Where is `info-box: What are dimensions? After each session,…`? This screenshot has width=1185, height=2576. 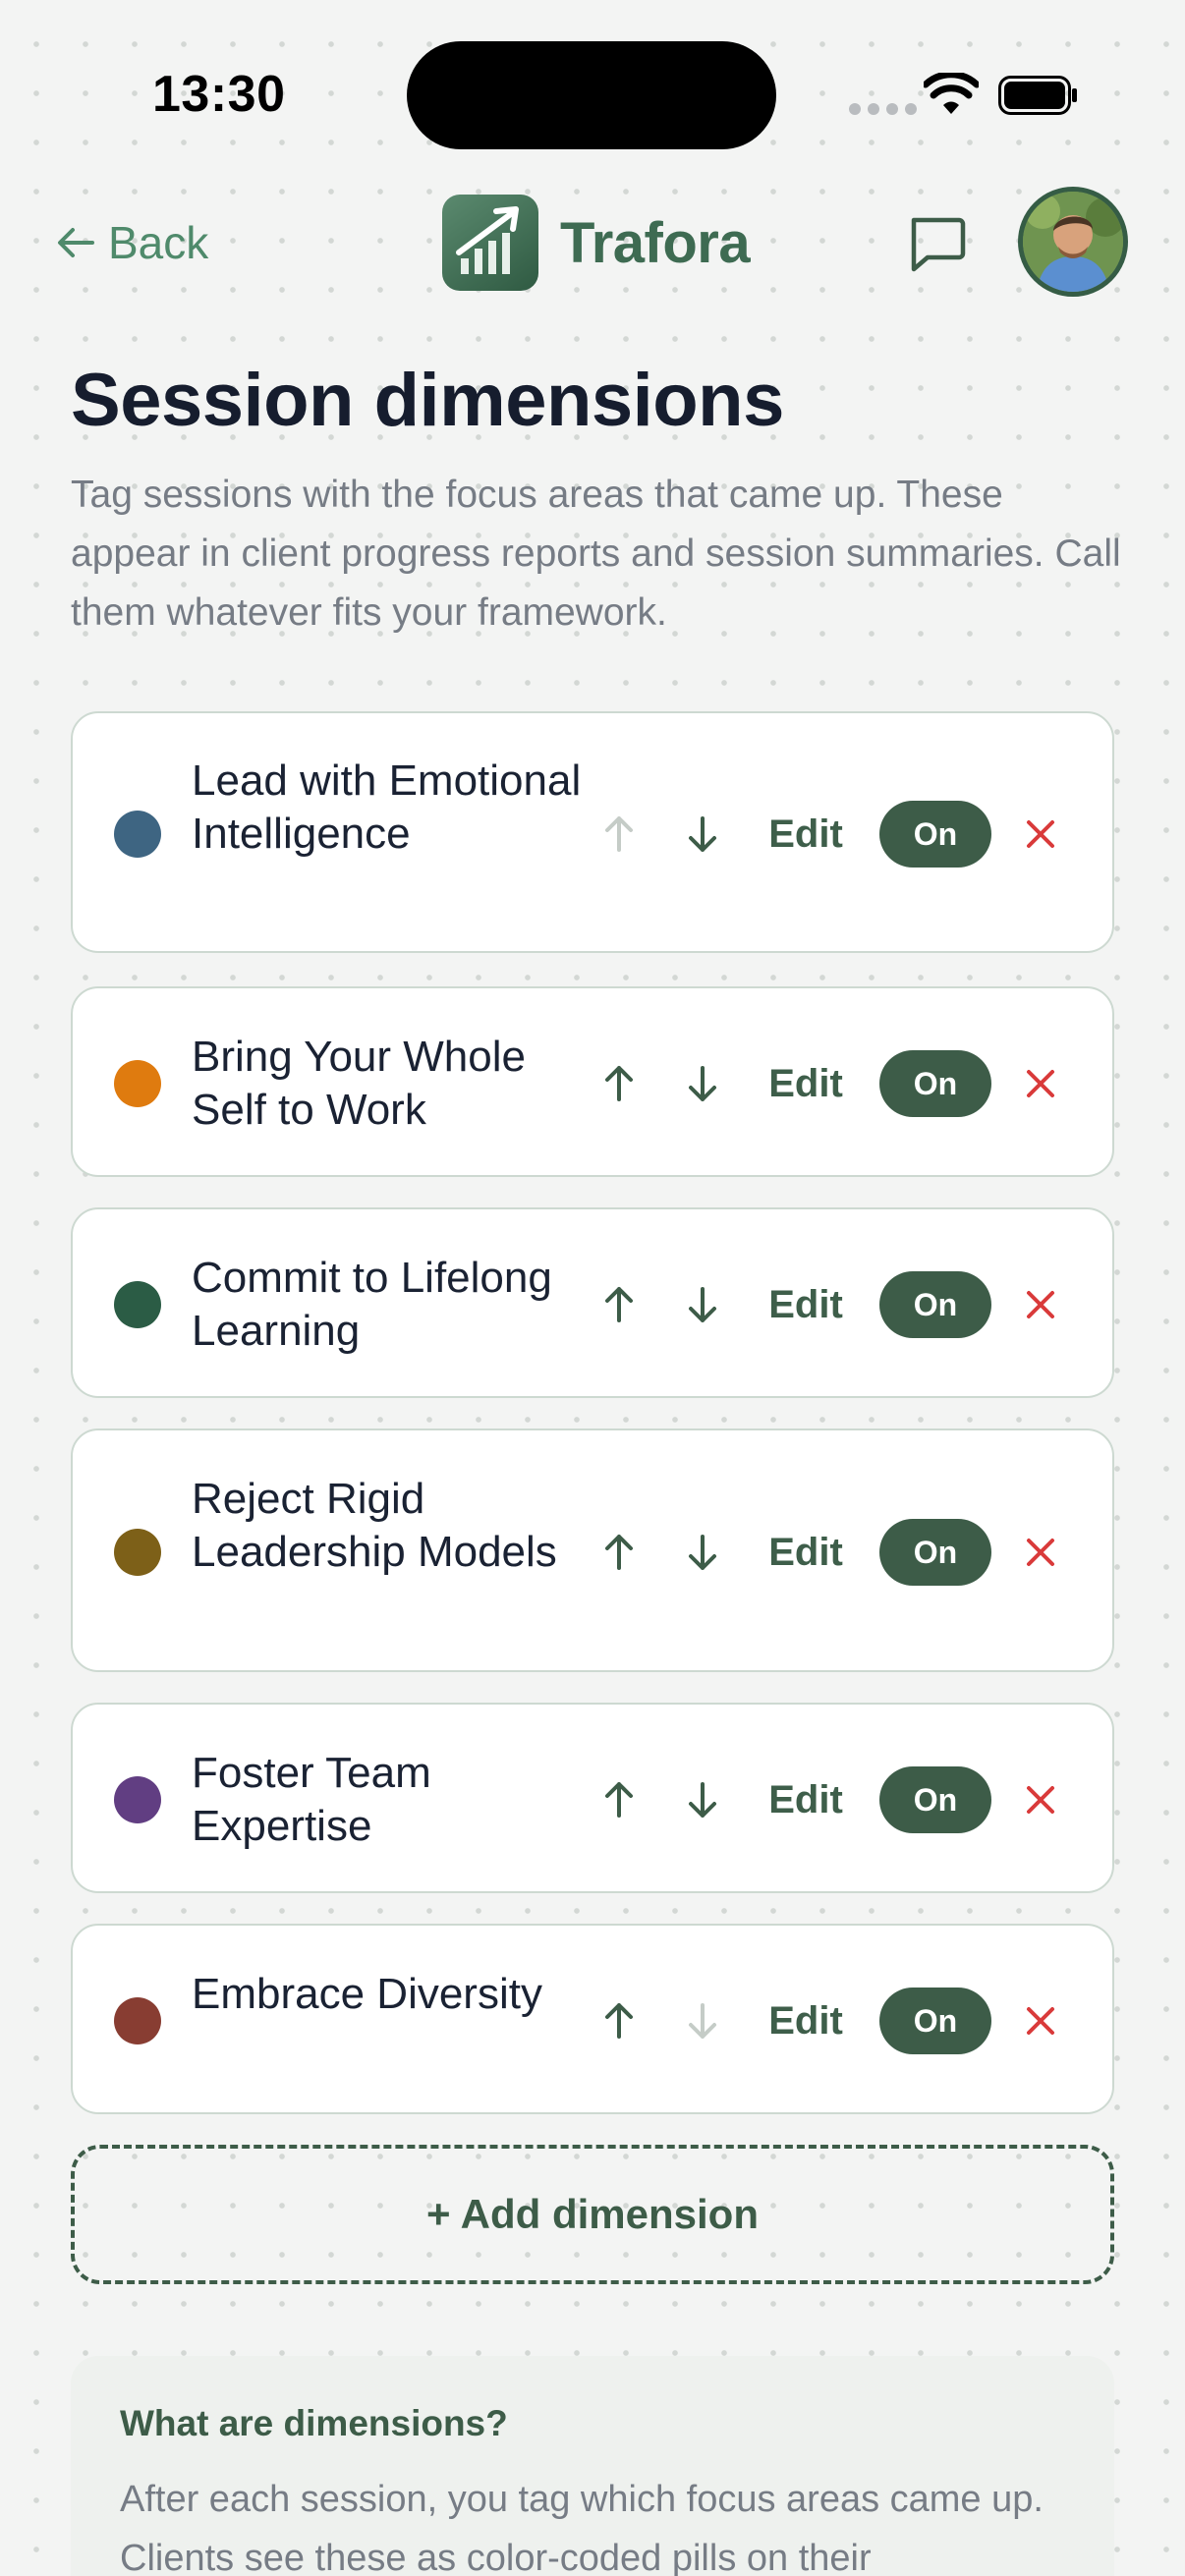 info-box: What are dimensions? After each session,… is located at coordinates (592, 2466).